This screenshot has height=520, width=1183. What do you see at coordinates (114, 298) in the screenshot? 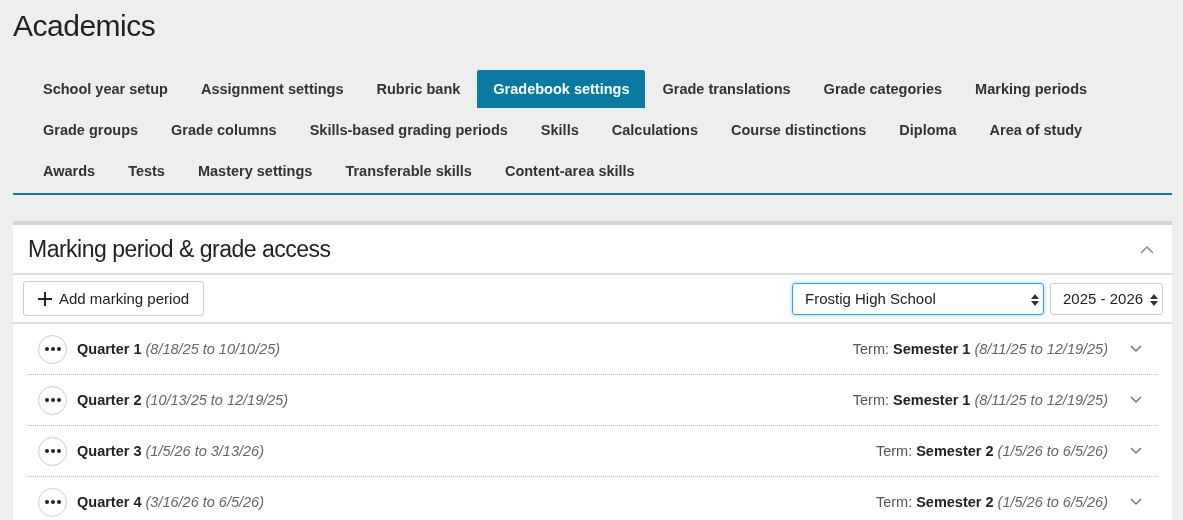
I see `add-marking-period-button: Add marking period` at bounding box center [114, 298].